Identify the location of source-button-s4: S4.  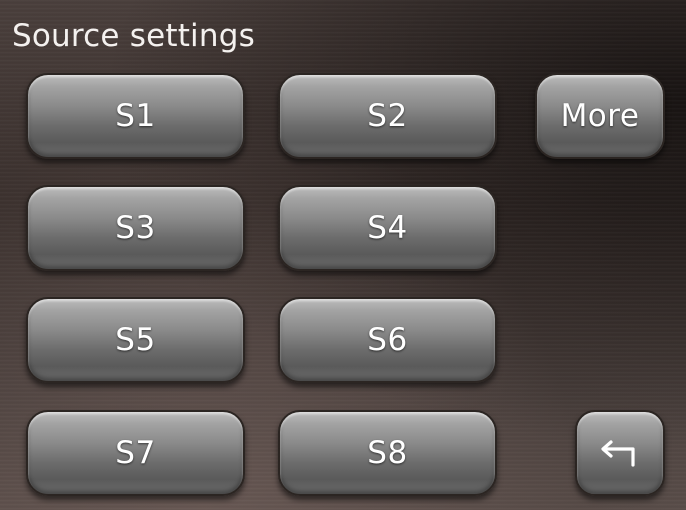
(387, 228).